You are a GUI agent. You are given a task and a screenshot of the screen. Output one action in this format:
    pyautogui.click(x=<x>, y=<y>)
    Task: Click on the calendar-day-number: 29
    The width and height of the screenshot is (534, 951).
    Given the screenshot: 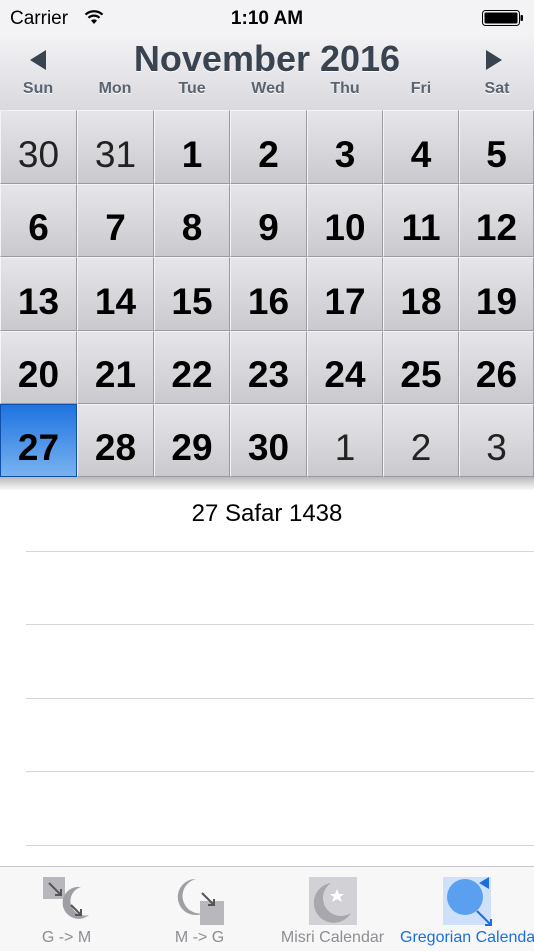 What is the action you would take?
    pyautogui.click(x=192, y=447)
    